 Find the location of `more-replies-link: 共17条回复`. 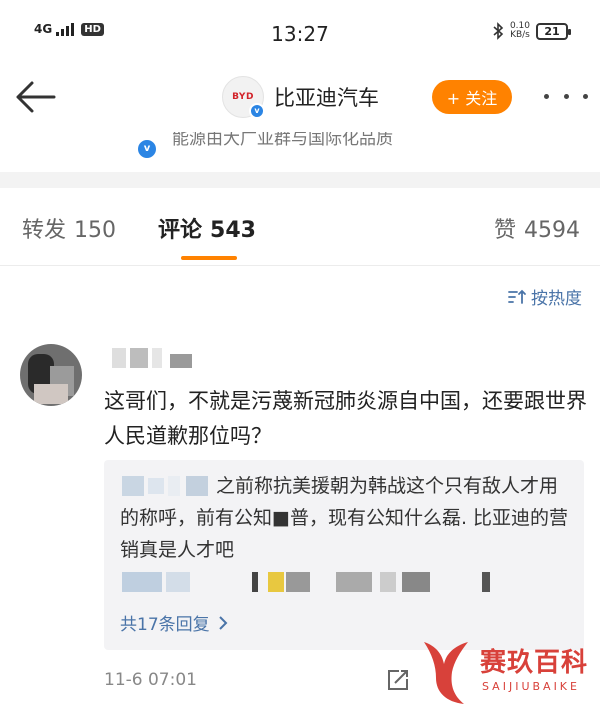

more-replies-link: 共17条回复 is located at coordinates (174, 622).